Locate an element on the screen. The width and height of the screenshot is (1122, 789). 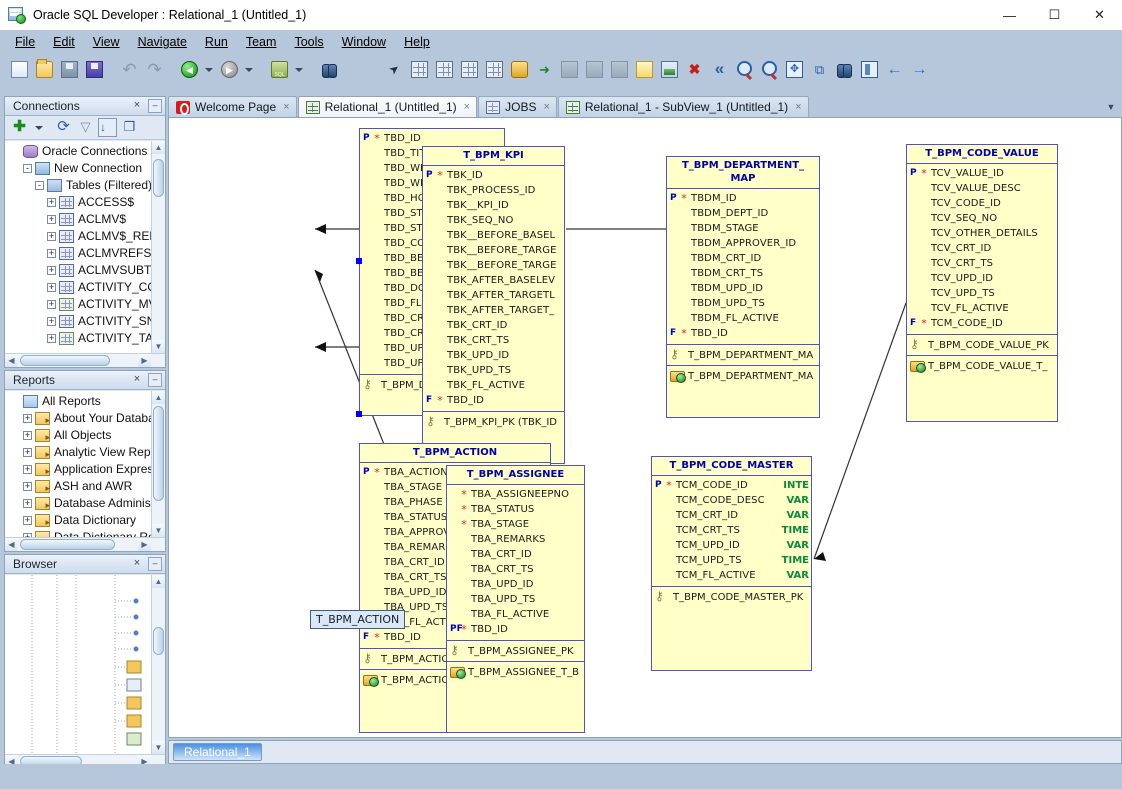
new-pk-icon is located at coordinates (519, 69).